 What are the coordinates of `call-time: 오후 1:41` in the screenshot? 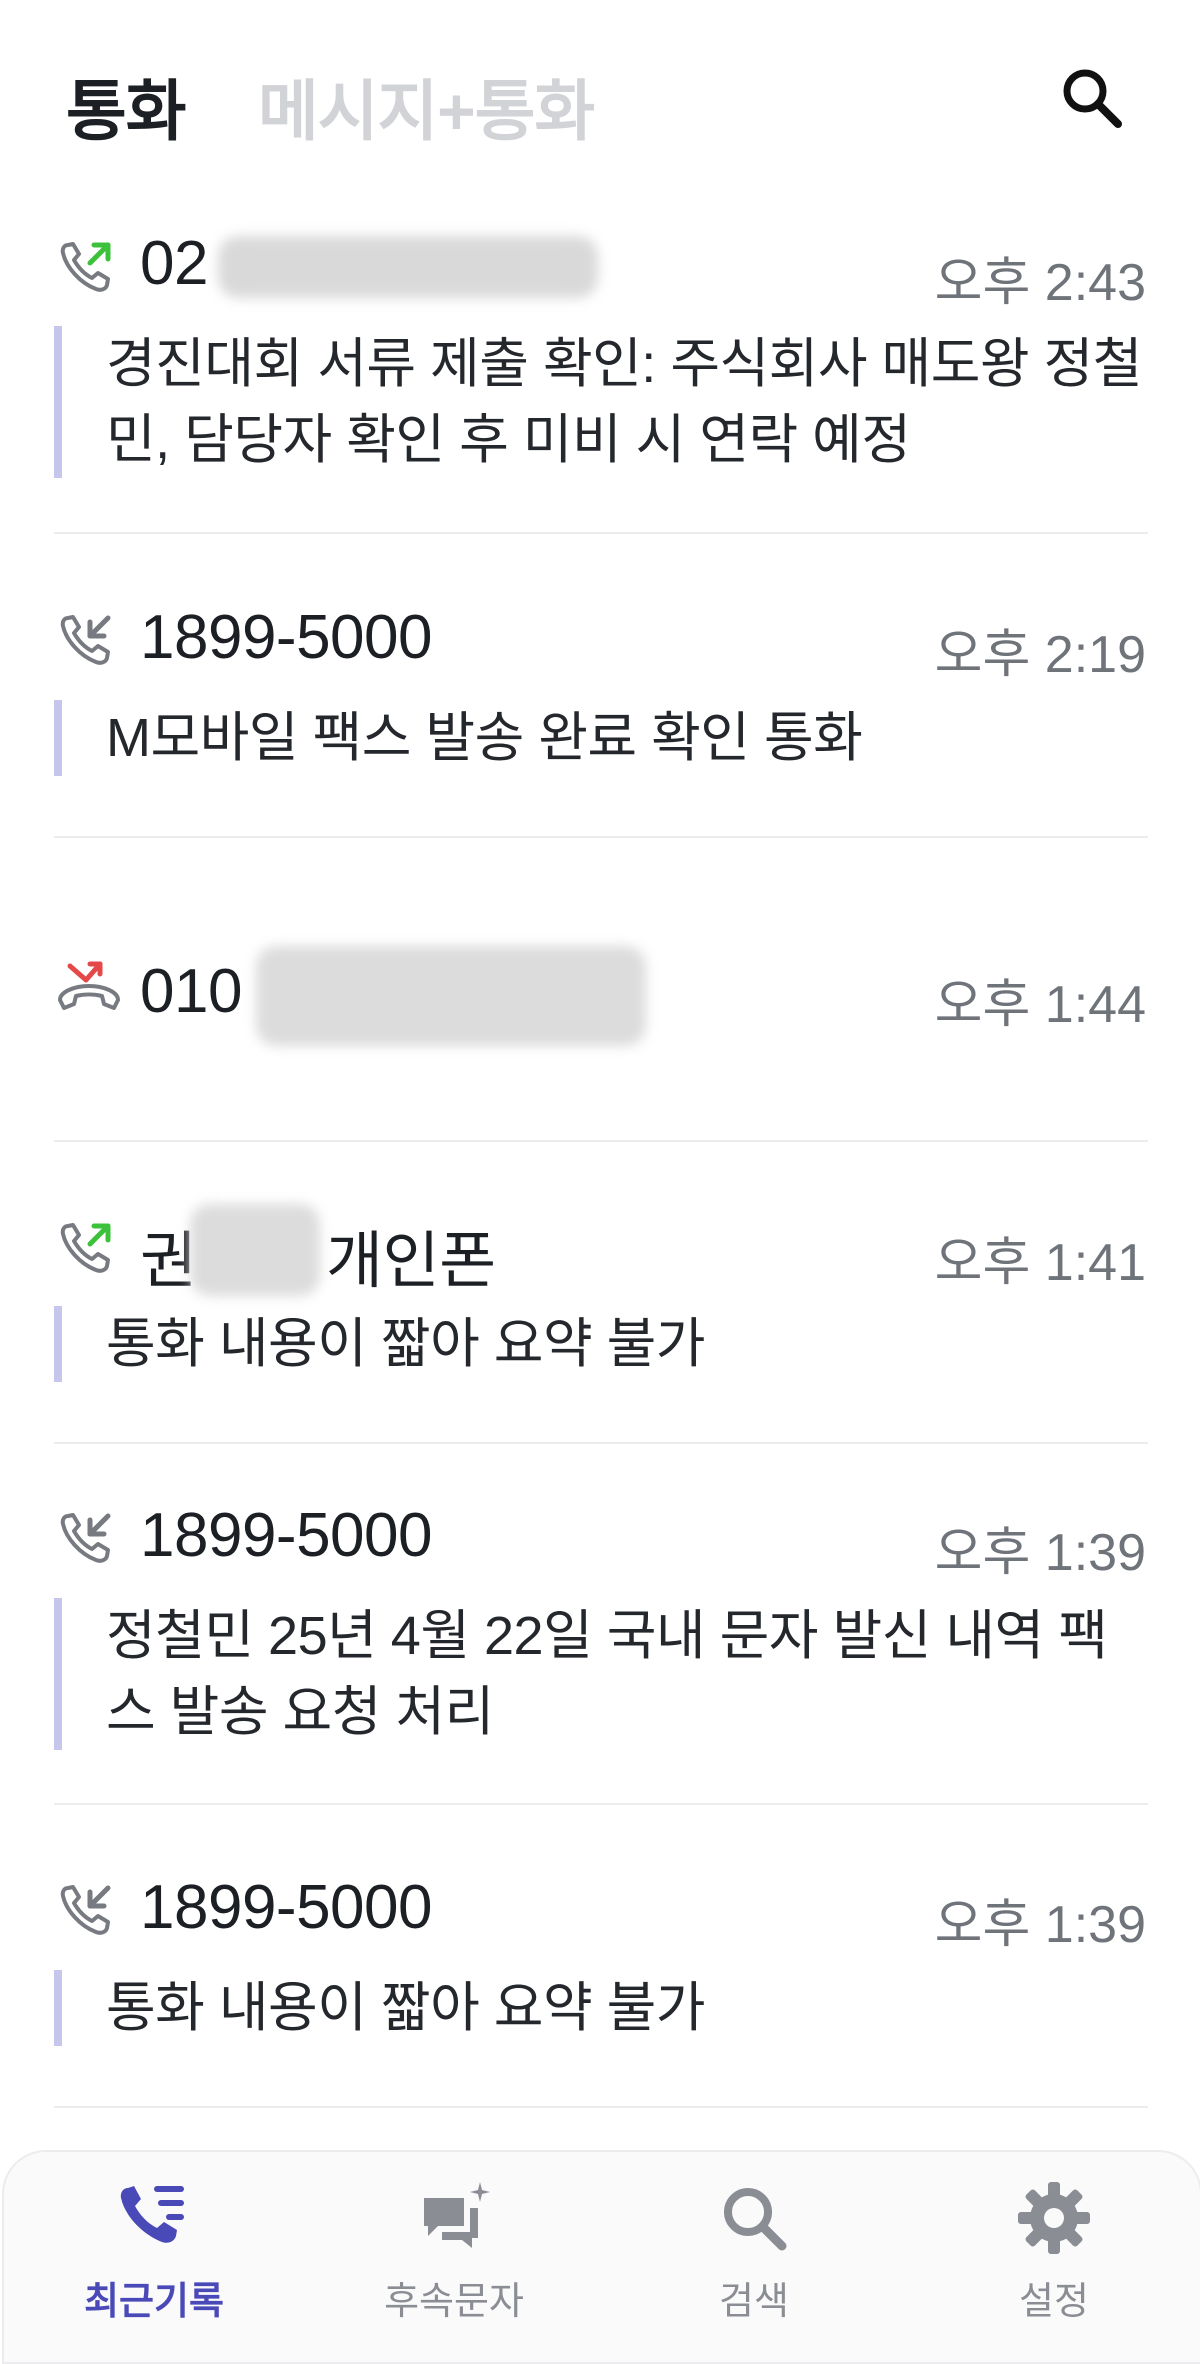 It's located at (1040, 1263).